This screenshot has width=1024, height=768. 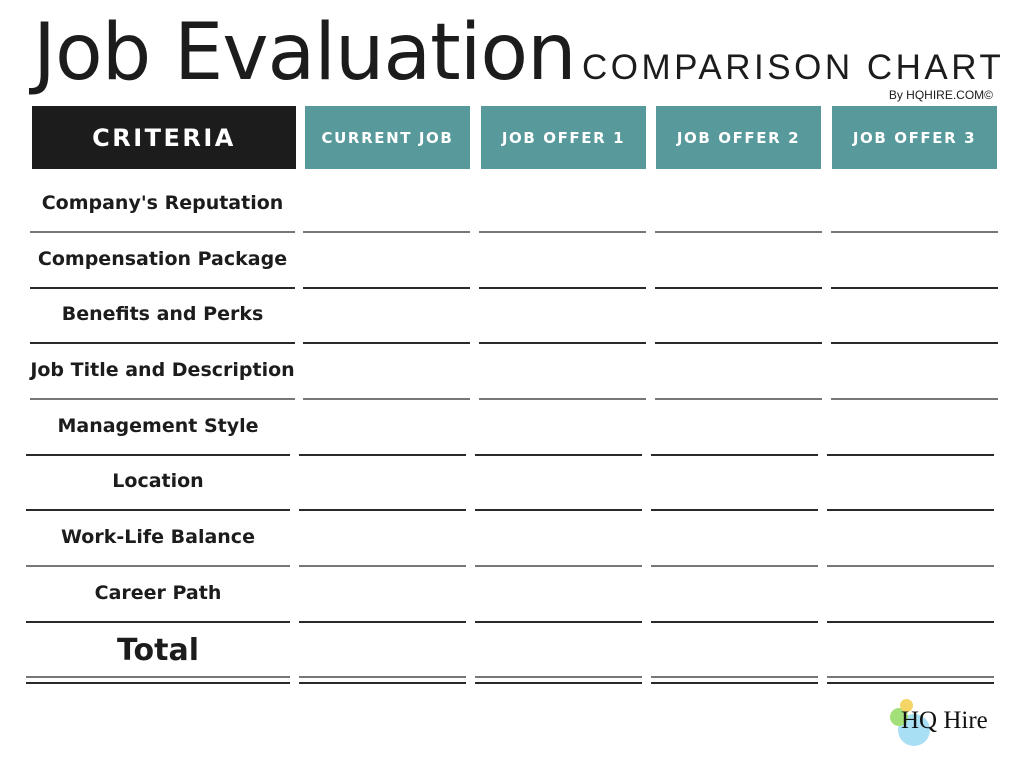 What do you see at coordinates (158, 593) in the screenshot?
I see `criteria-label: Career Path` at bounding box center [158, 593].